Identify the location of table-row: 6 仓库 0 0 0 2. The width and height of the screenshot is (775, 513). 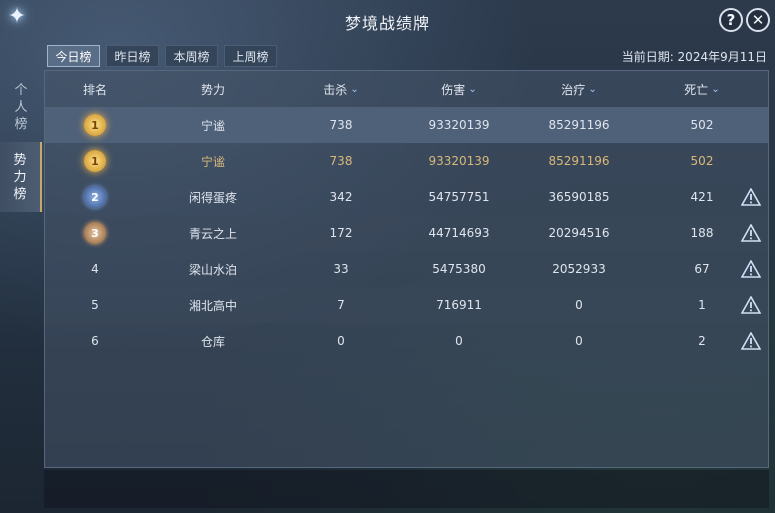
(406, 341).